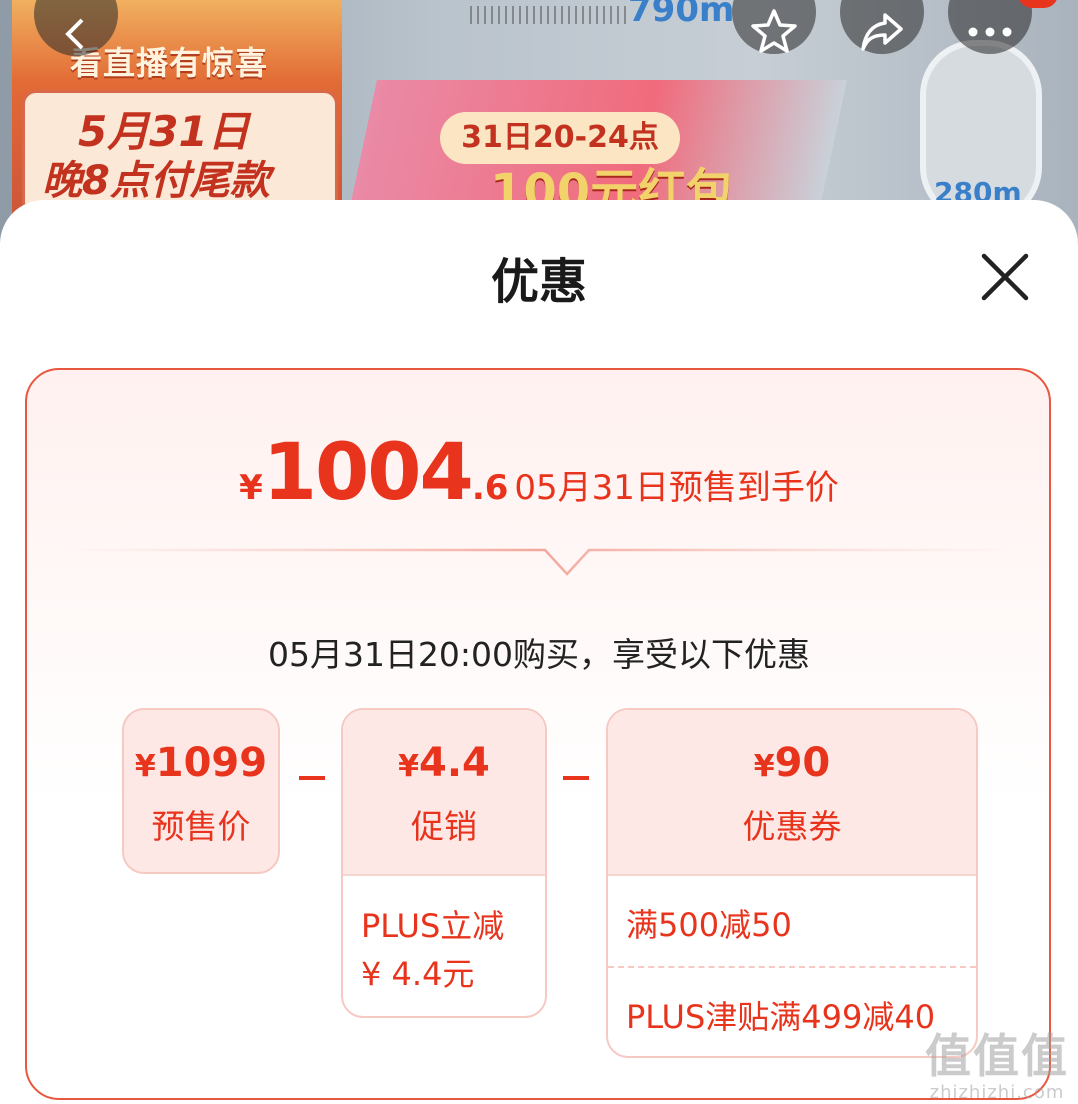 This screenshot has height=1104, width=1078. I want to click on banner-ruler, so click(550, 15).